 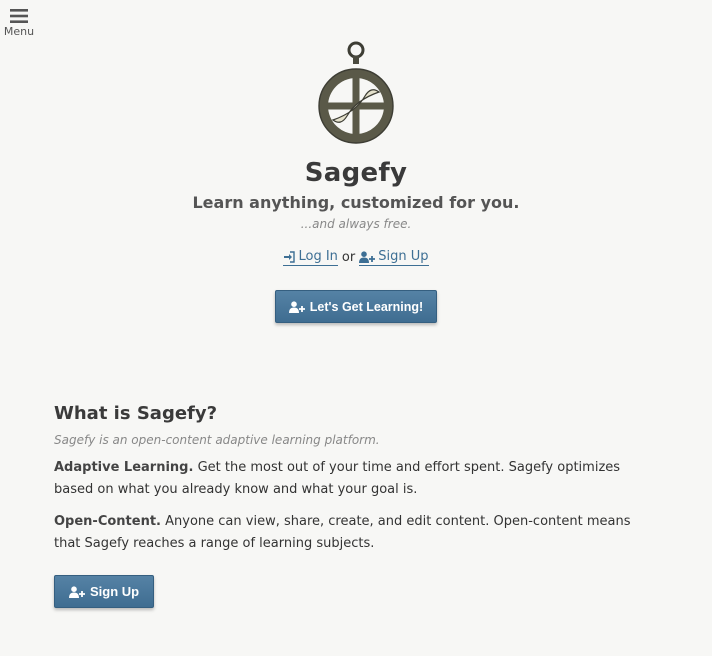 What do you see at coordinates (348, 257) in the screenshot?
I see `or-text: or` at bounding box center [348, 257].